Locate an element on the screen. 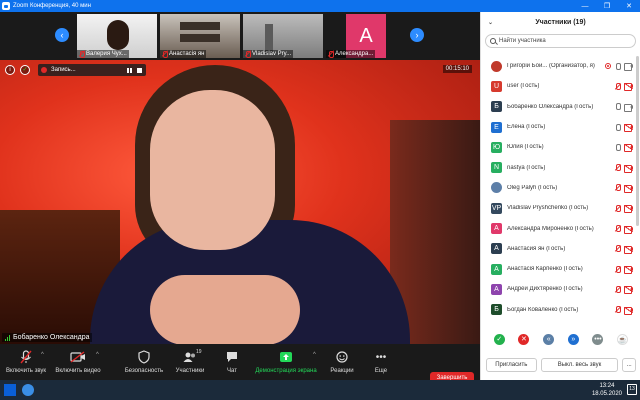  participants-label: Участники is located at coordinates (190, 371).